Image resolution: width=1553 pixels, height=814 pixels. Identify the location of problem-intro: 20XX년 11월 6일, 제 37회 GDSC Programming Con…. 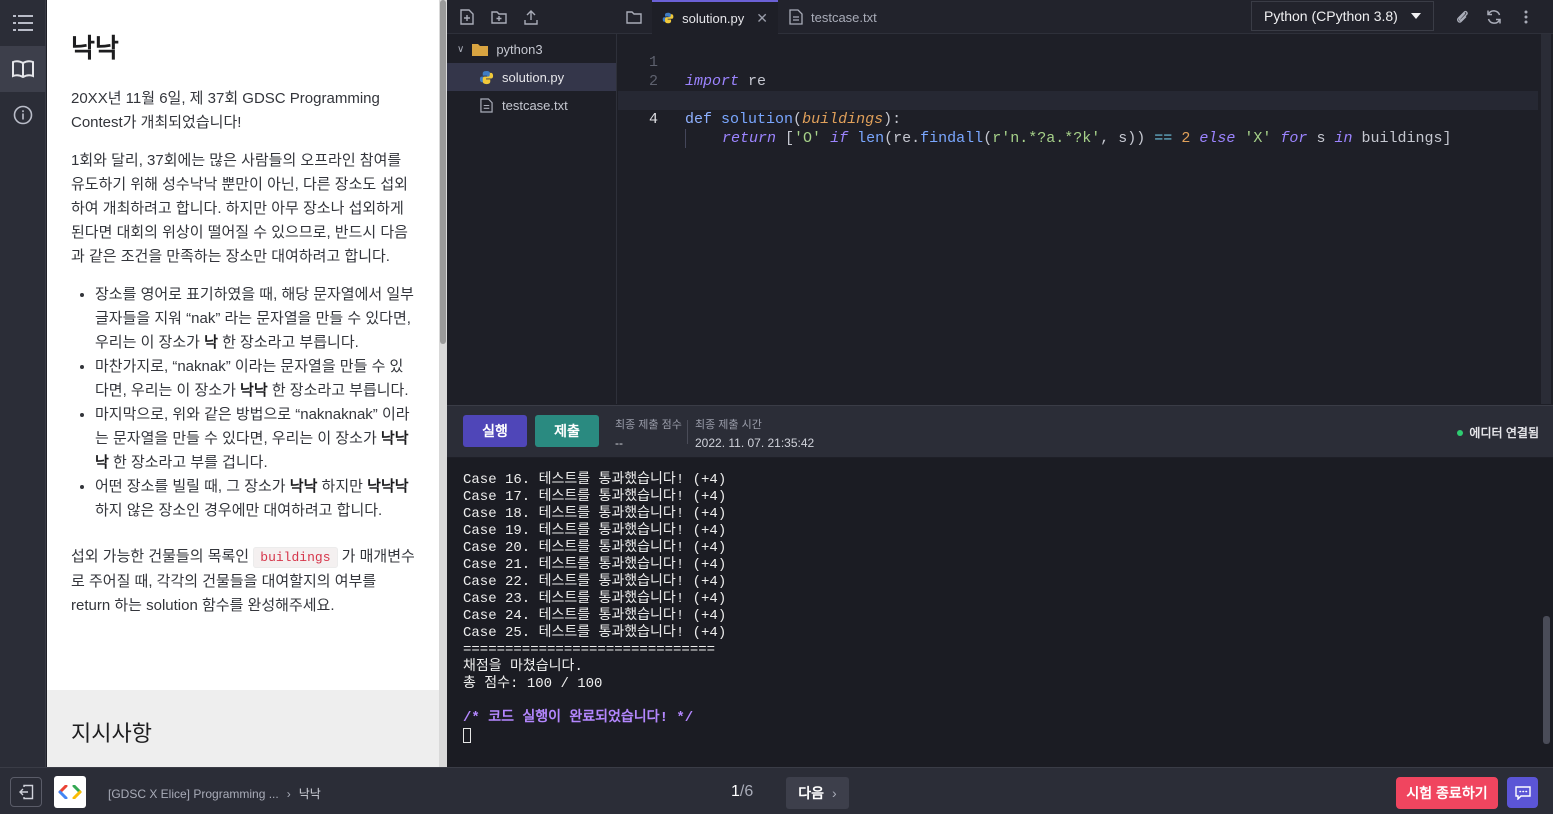
(225, 110).